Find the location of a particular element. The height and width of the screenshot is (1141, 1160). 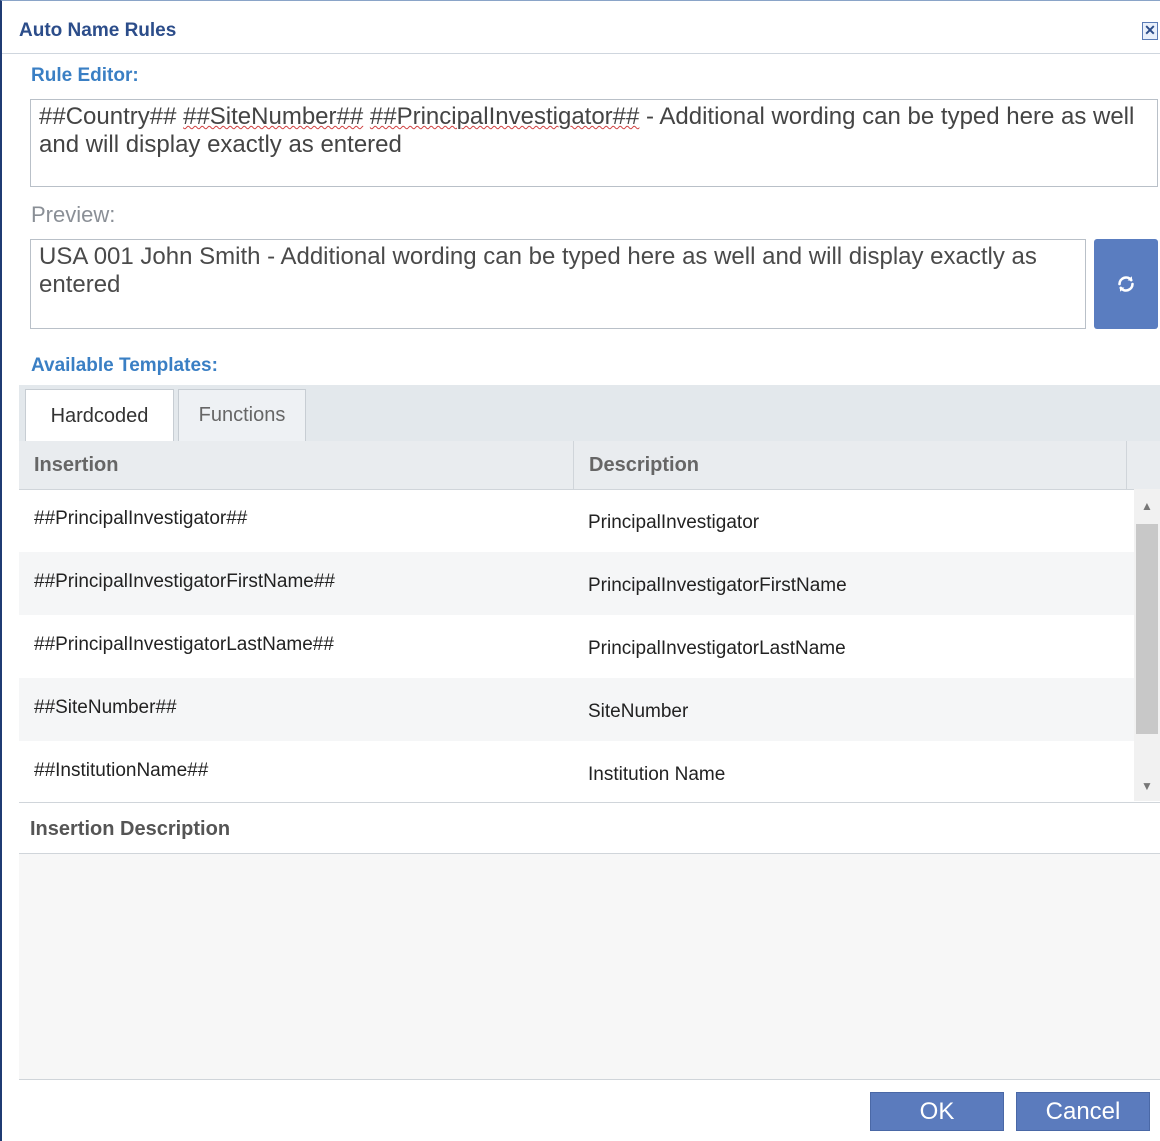

insertion-cell: ##SiteNumber## is located at coordinates (105, 707).